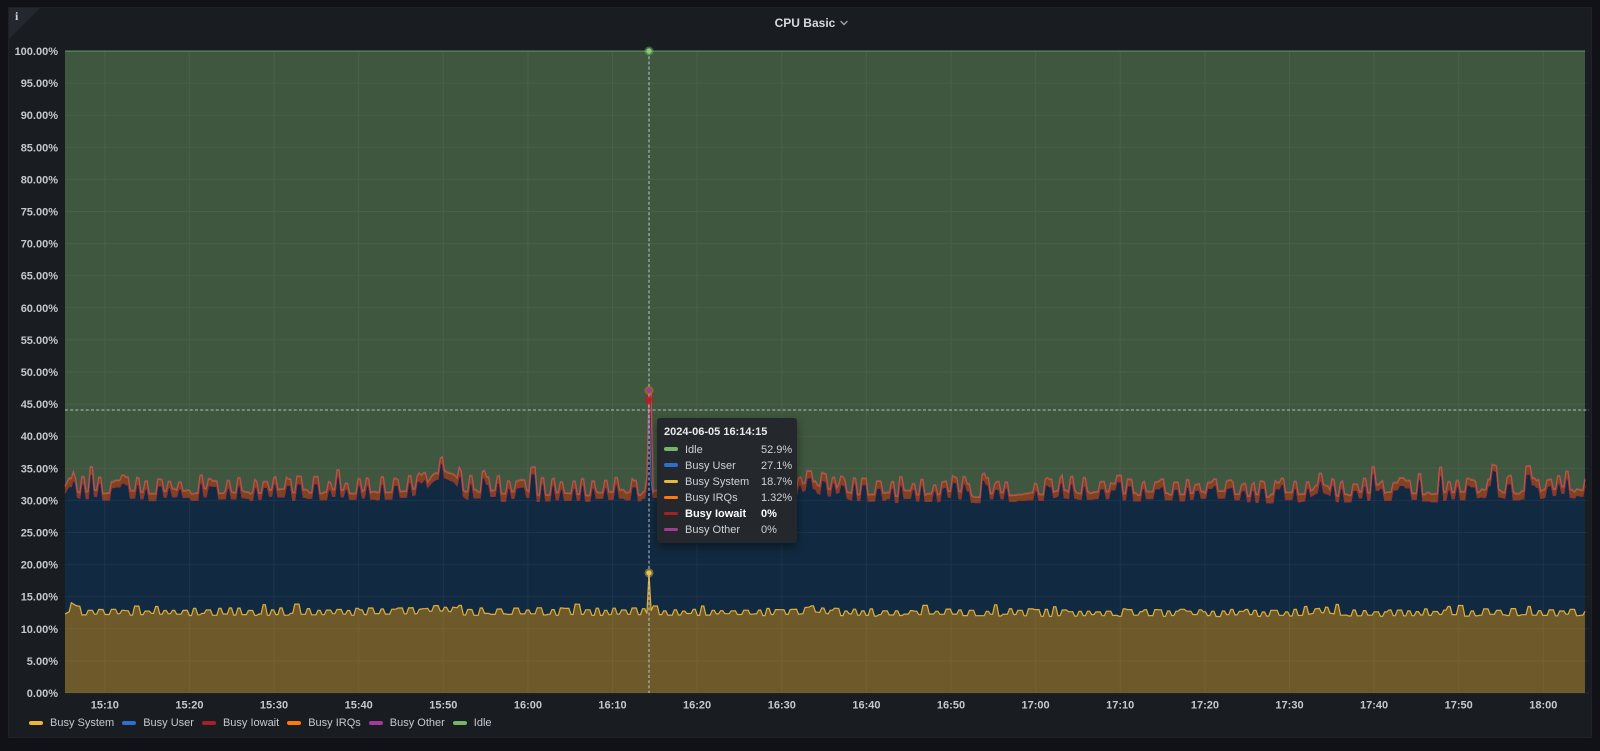 This screenshot has height=751, width=1600. Describe the element at coordinates (40, 469) in the screenshot. I see `svg-text: 35.00%` at that location.